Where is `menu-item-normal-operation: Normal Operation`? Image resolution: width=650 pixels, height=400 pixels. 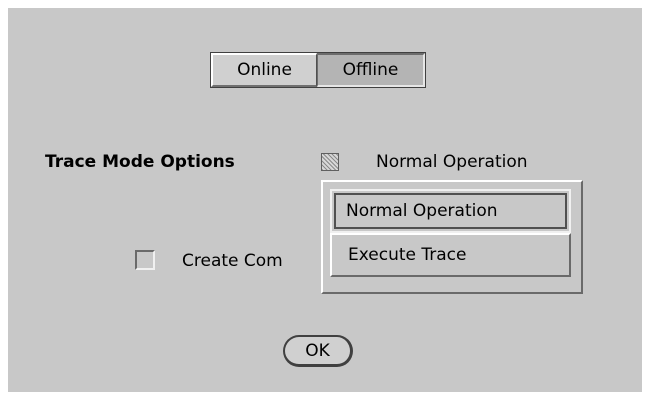 menu-item-normal-operation: Normal Operation is located at coordinates (450, 211).